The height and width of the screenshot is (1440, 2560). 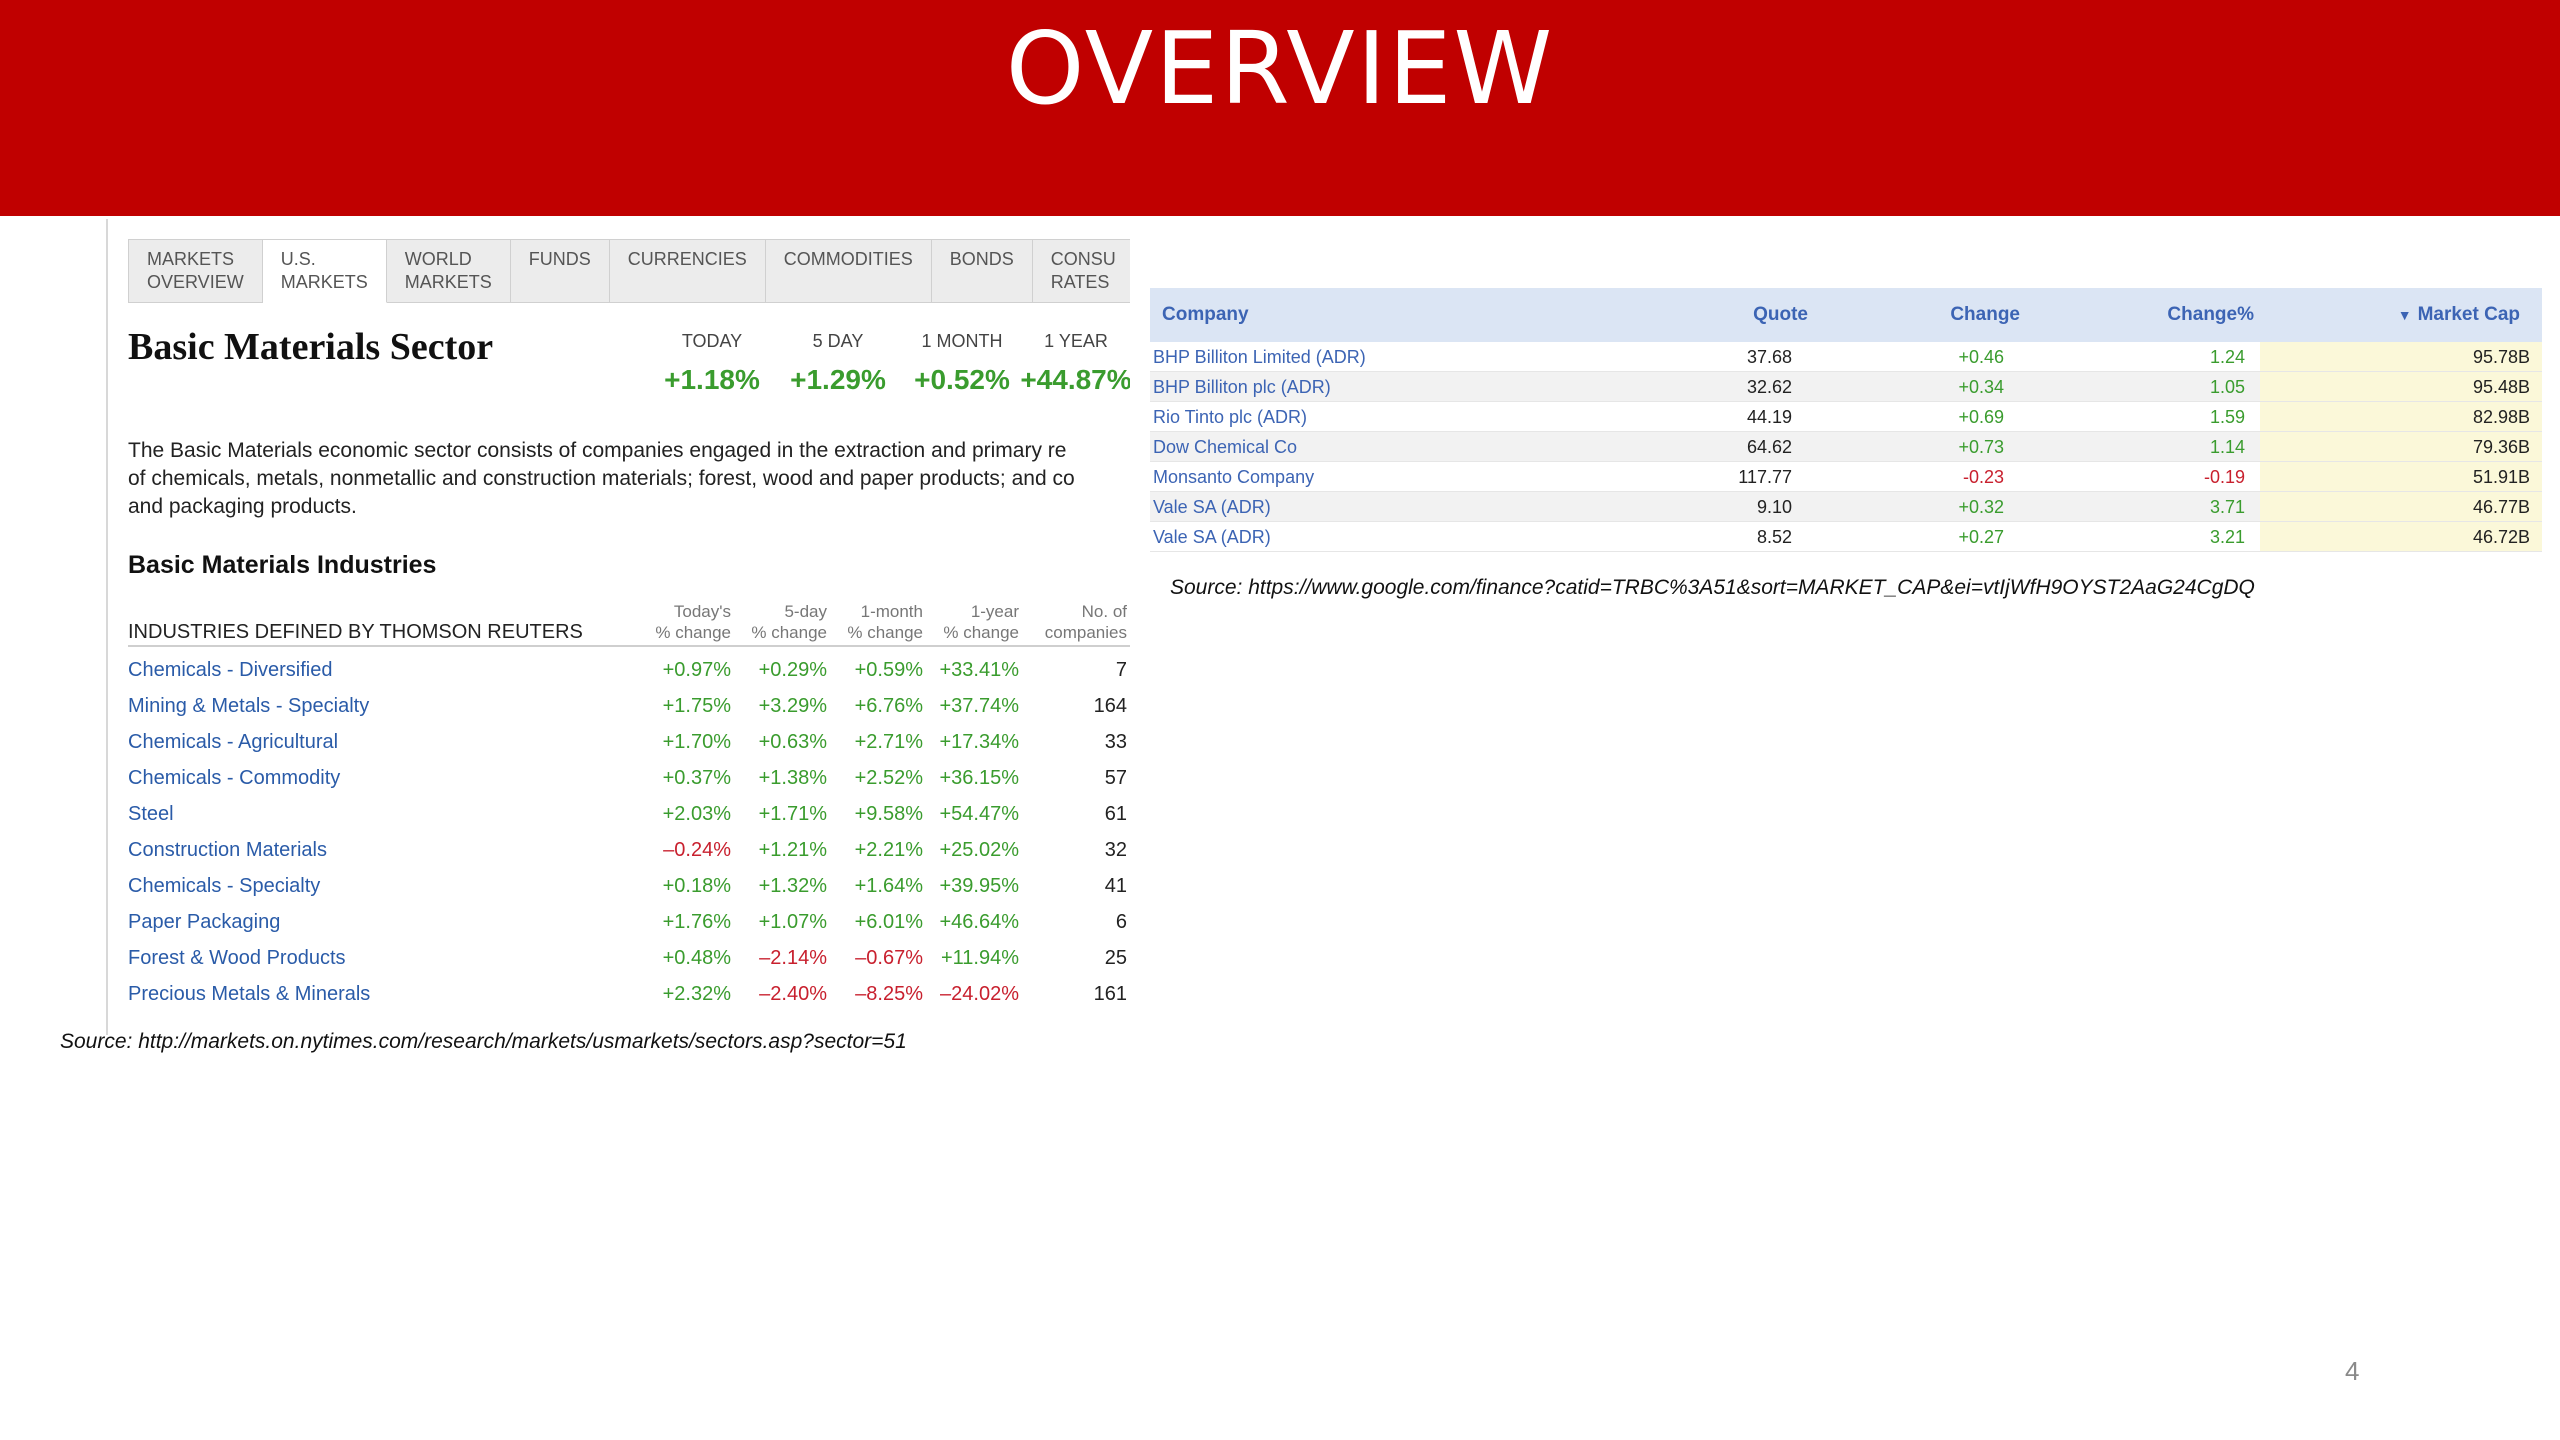 I want to click on header-change-pct: Change%, so click(x=2210, y=315).